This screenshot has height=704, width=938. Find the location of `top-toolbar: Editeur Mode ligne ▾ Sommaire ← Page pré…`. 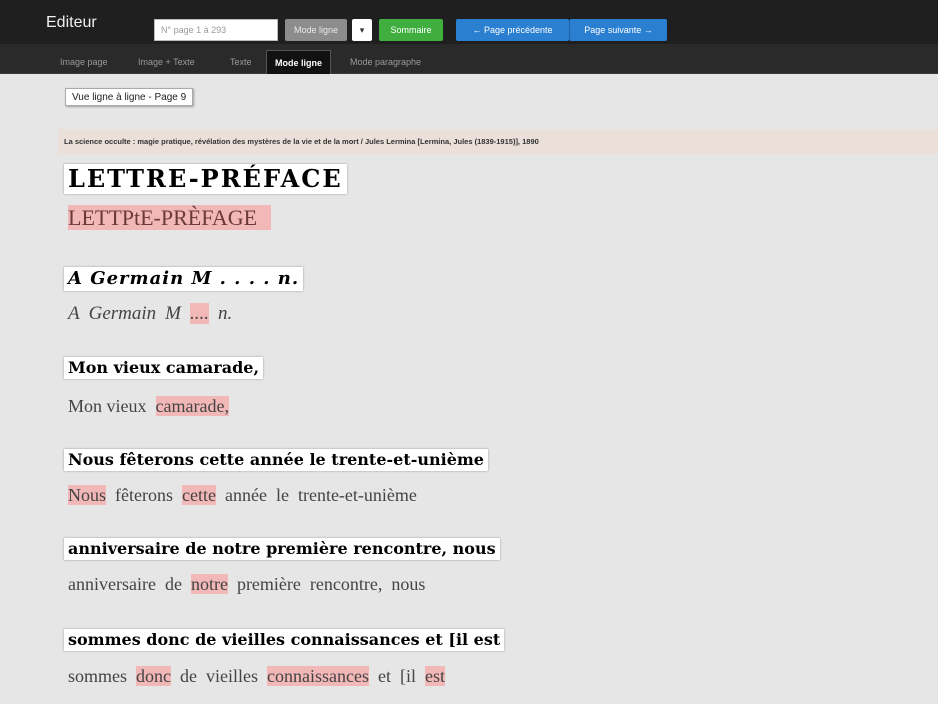

top-toolbar: Editeur Mode ligne ▾ Sommaire ← Page pré… is located at coordinates (469, 22).